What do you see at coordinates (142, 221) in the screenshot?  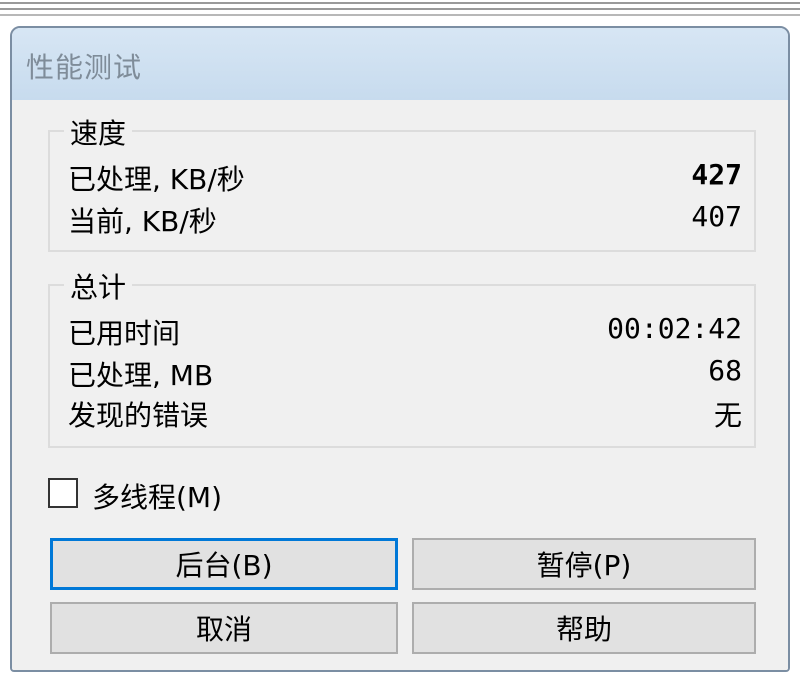 I see `speed-current-label: 当前, KB/秒` at bounding box center [142, 221].